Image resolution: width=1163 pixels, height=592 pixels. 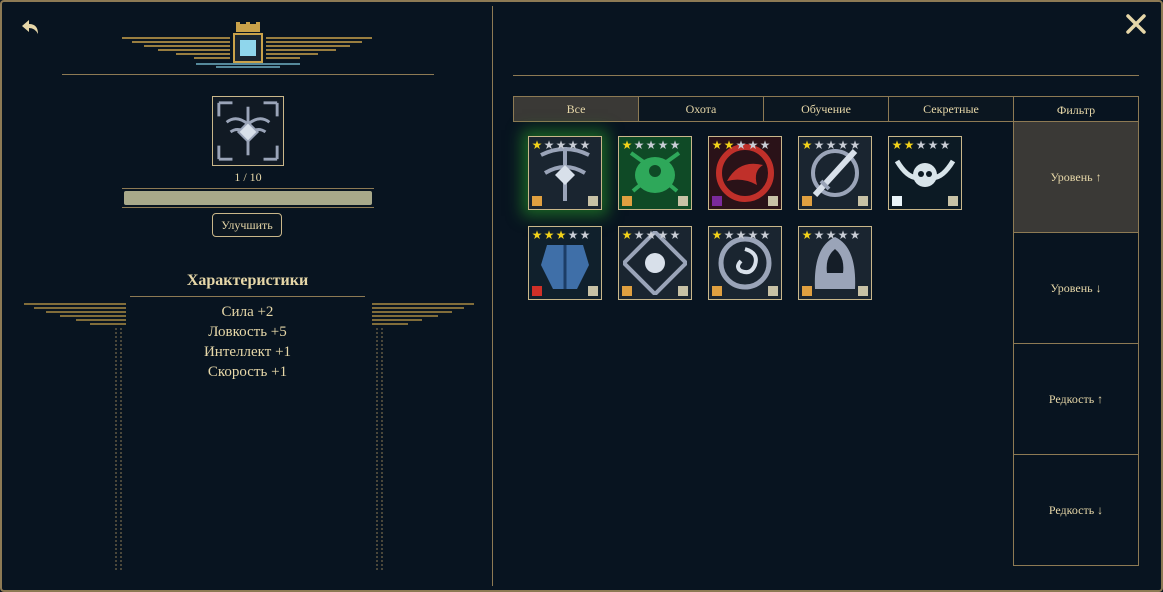 I want to click on xp-bar, so click(x=248, y=198).